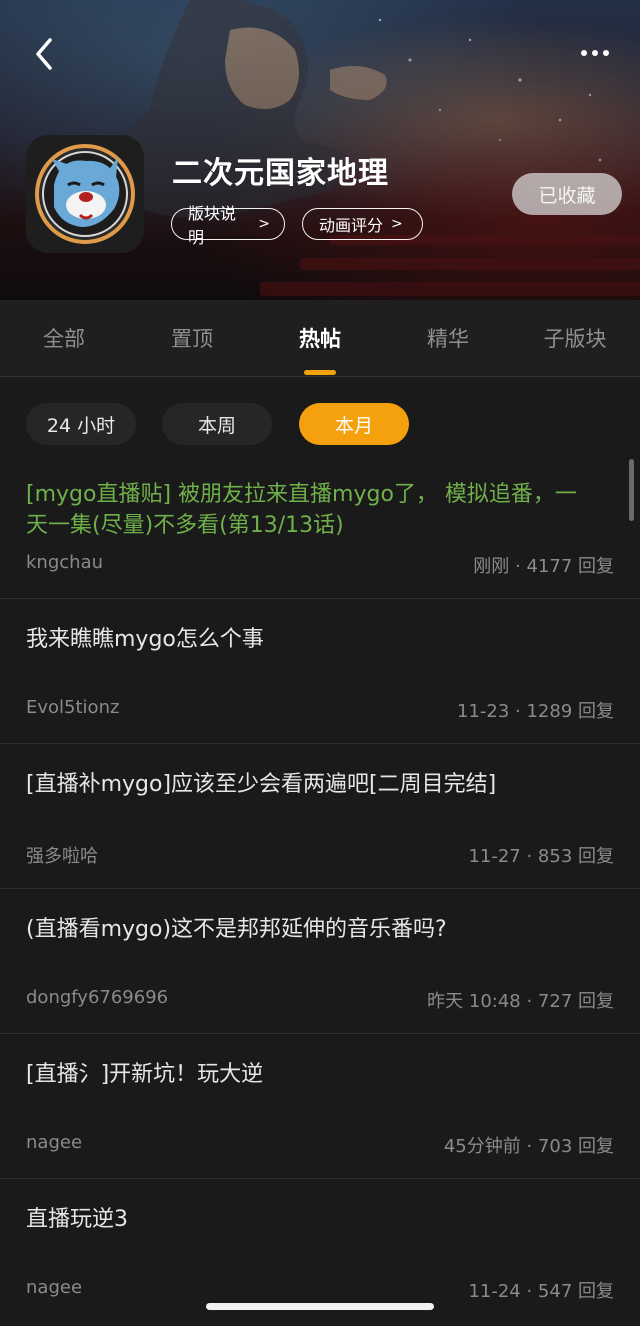 This screenshot has width=640, height=1326. I want to click on post-meta: 45分钟前 · 703 回复, so click(528, 1146).